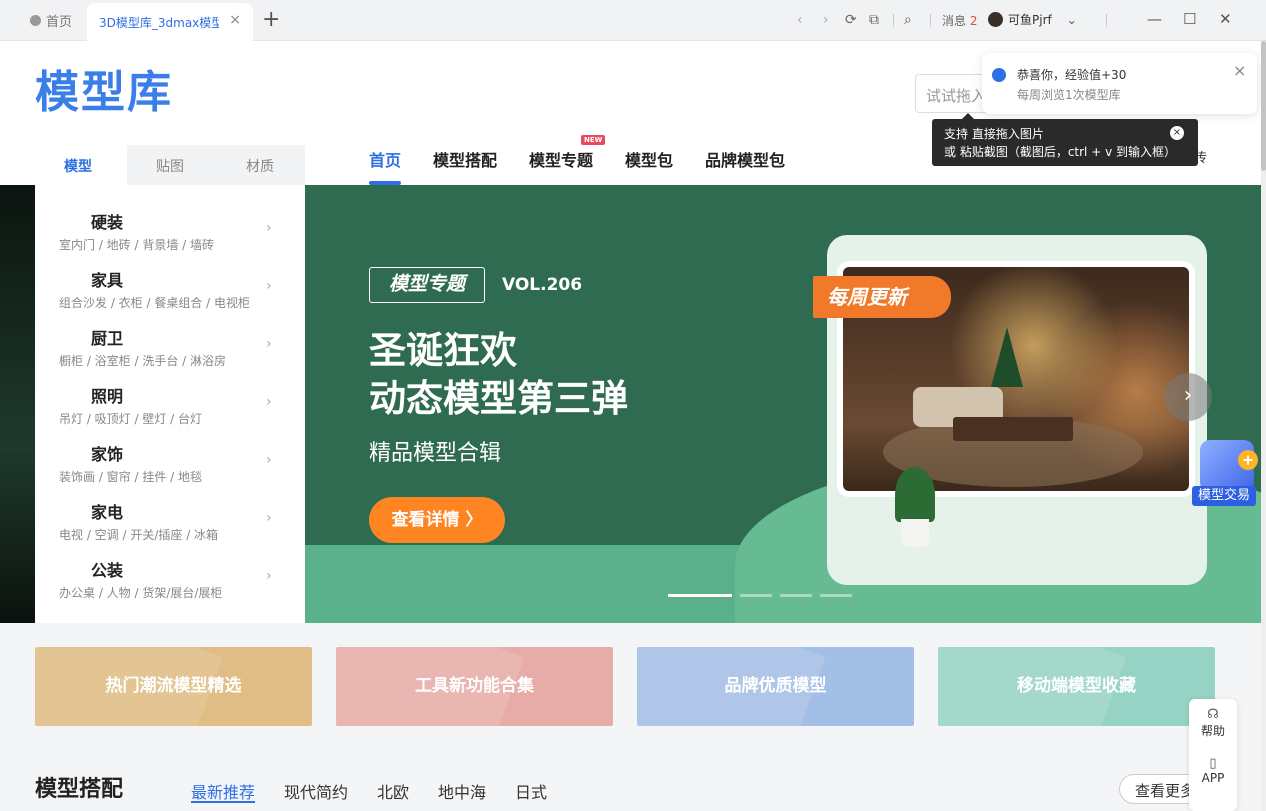  Describe the element at coordinates (1213, 723) in the screenshot. I see `help-button: ☊ 帮助` at that location.